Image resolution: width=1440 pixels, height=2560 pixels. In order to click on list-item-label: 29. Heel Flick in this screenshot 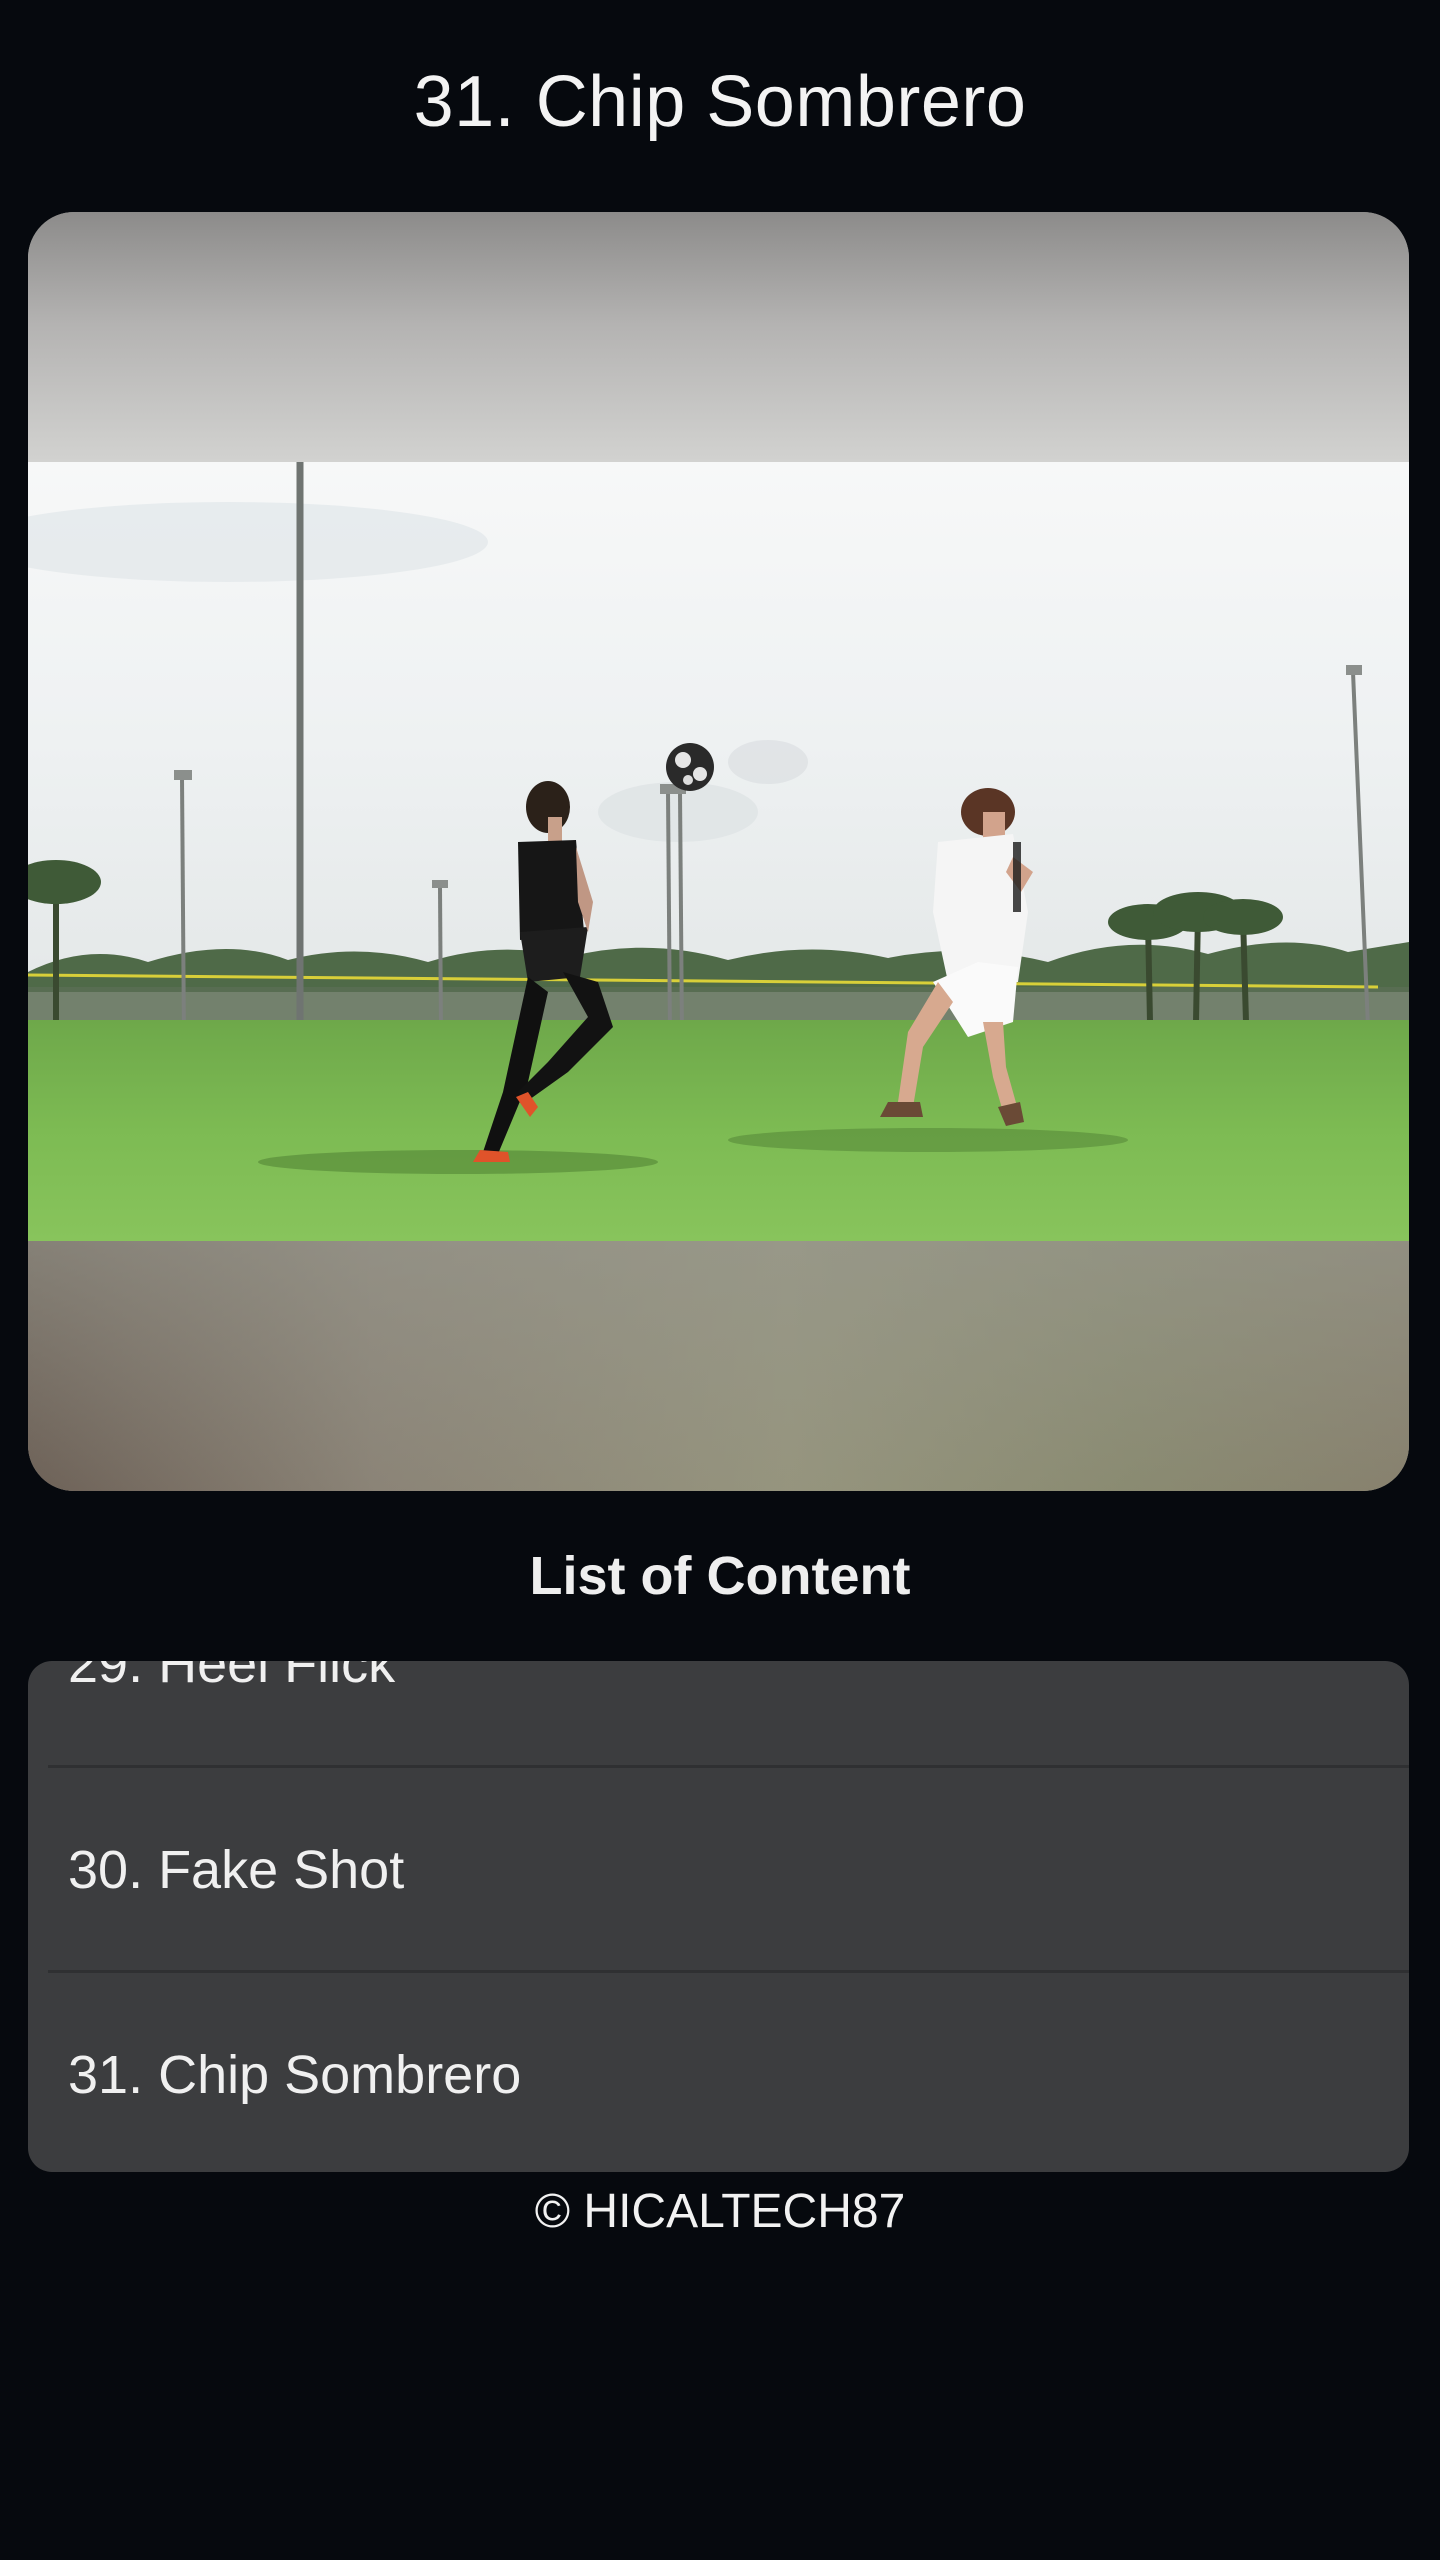, I will do `click(232, 1677)`.